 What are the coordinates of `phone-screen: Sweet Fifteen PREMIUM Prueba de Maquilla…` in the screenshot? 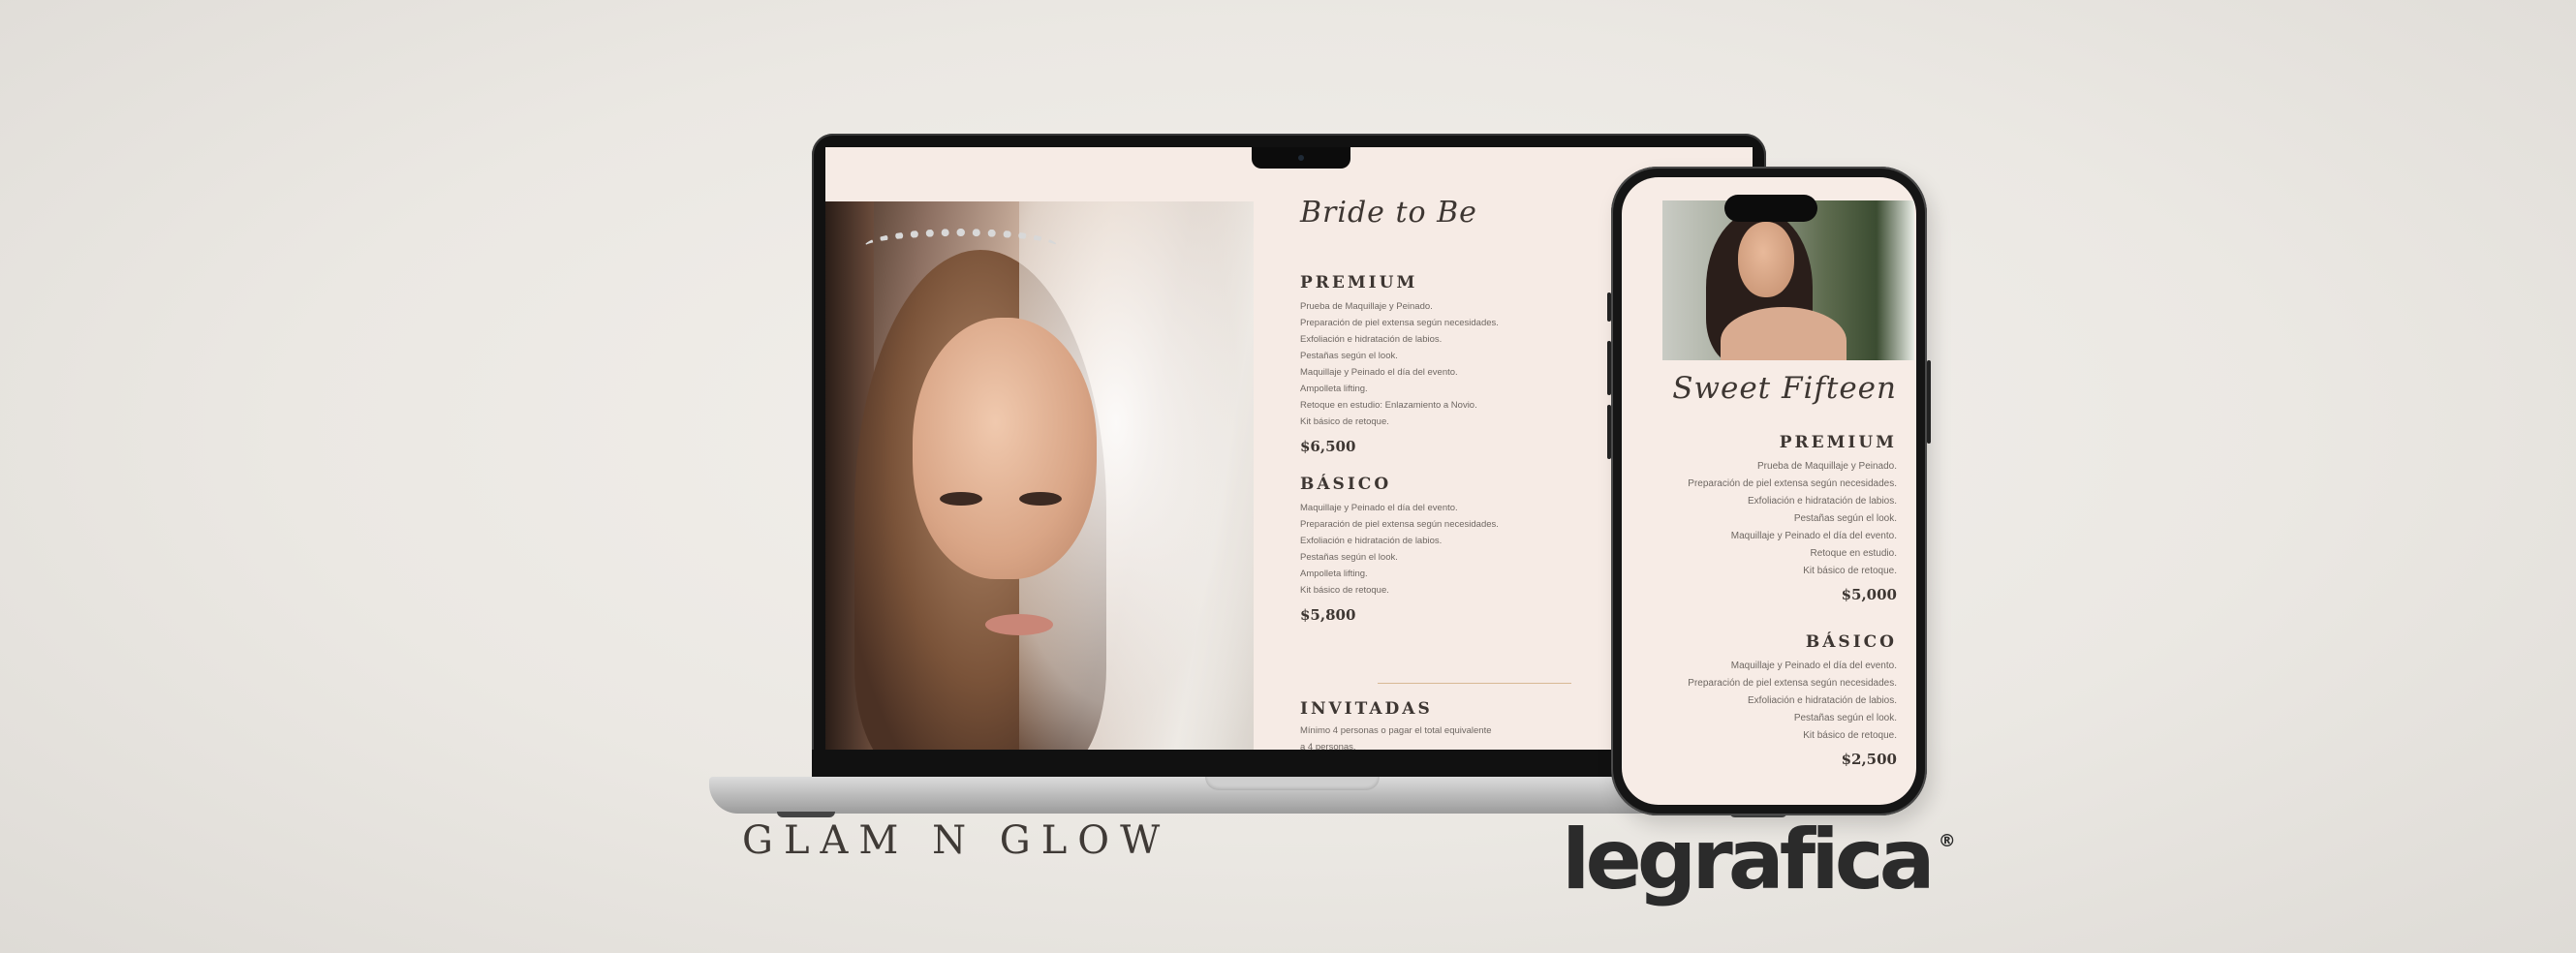 It's located at (1769, 491).